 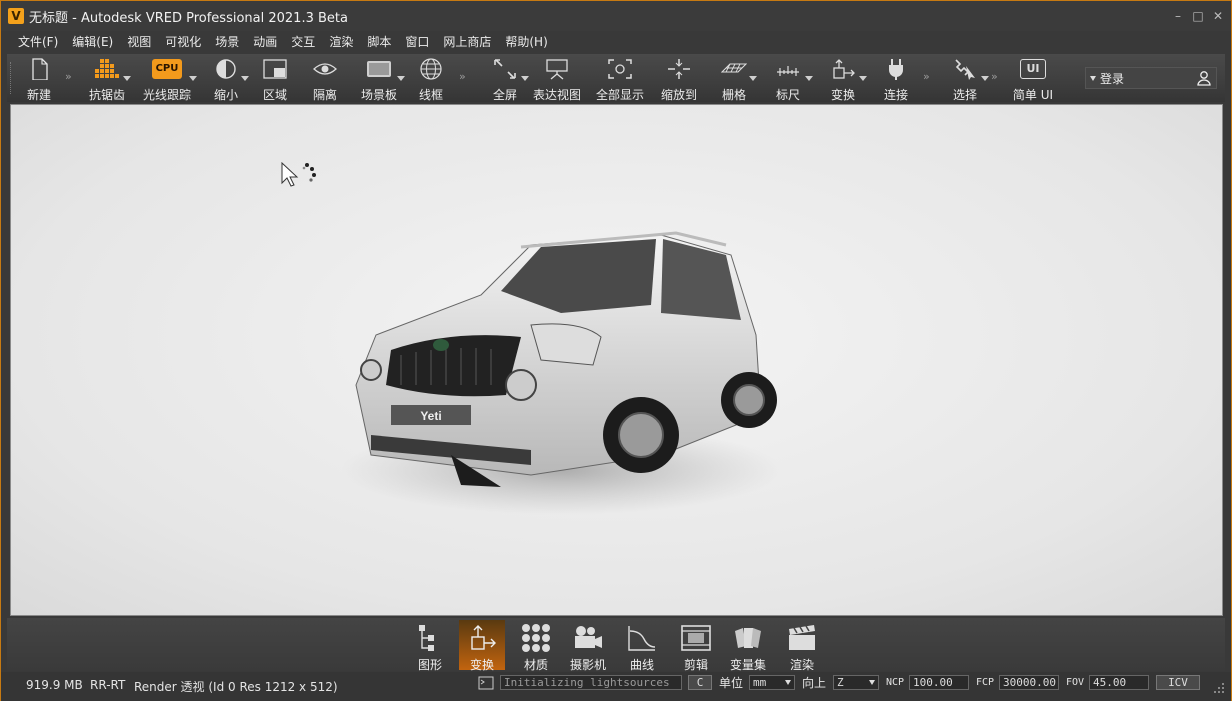 I want to click on transform-arrows-icon, so click(x=844, y=69).